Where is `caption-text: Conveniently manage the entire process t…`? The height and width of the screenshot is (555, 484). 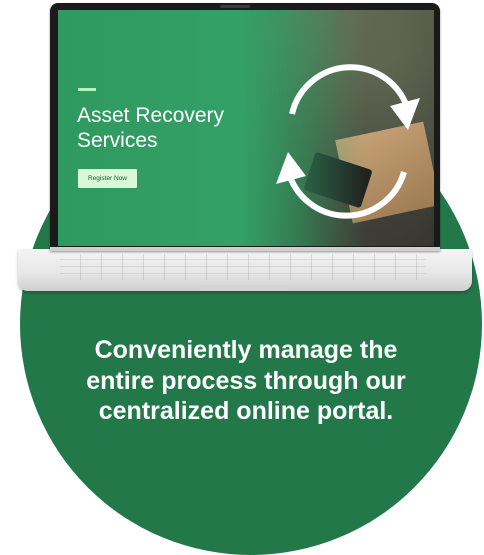 caption-text: Conveniently manage the entire process t… is located at coordinates (246, 380).